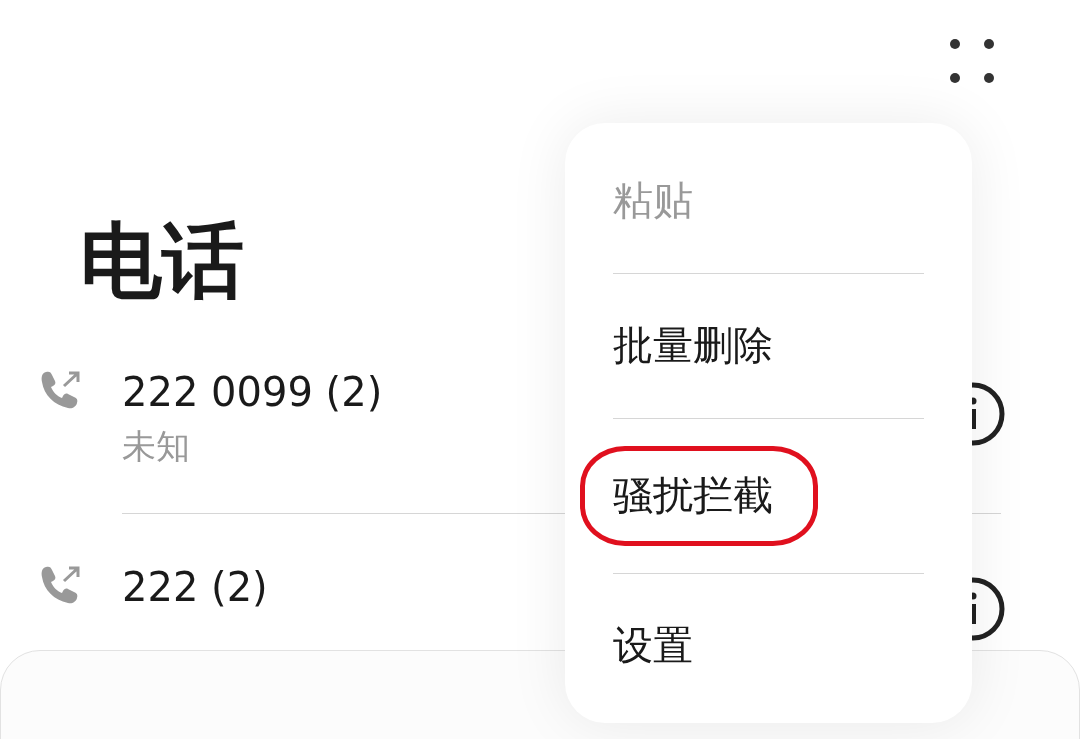 This screenshot has height=739, width=1080. What do you see at coordinates (653, 645) in the screenshot?
I see `menu-item: 设置` at bounding box center [653, 645].